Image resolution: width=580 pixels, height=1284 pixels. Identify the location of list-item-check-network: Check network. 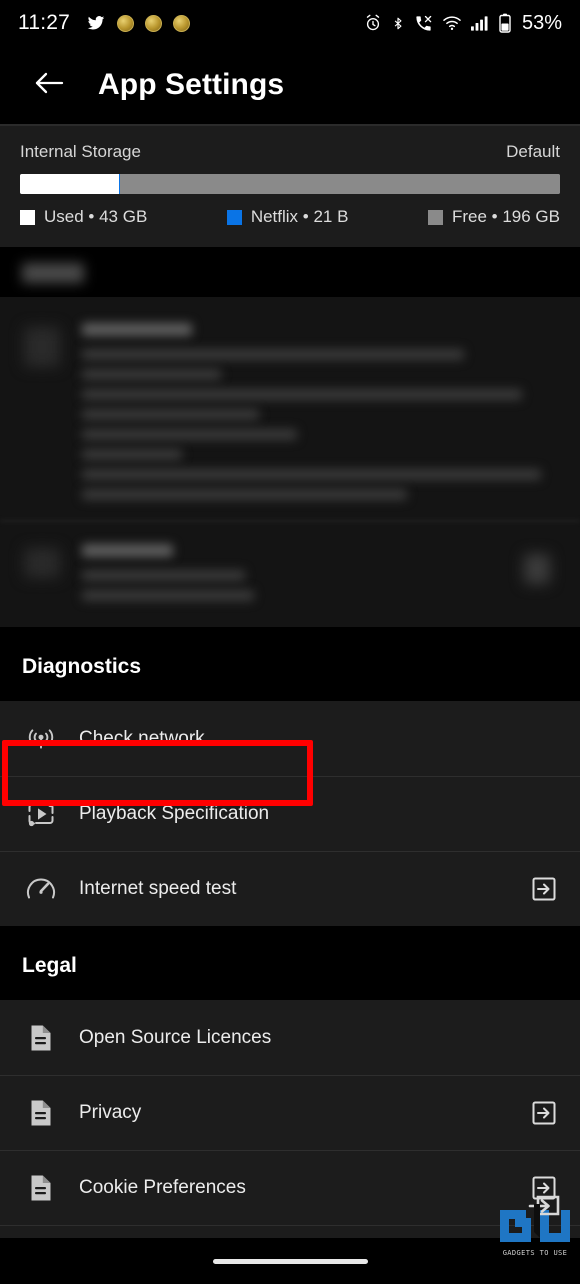
(290, 738).